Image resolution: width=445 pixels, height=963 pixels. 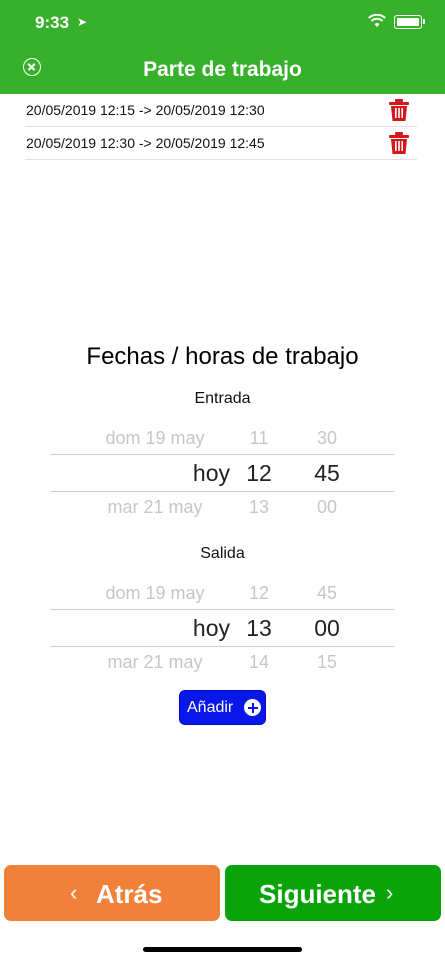 I want to click on picker-minute: 15, so click(x=327, y=662).